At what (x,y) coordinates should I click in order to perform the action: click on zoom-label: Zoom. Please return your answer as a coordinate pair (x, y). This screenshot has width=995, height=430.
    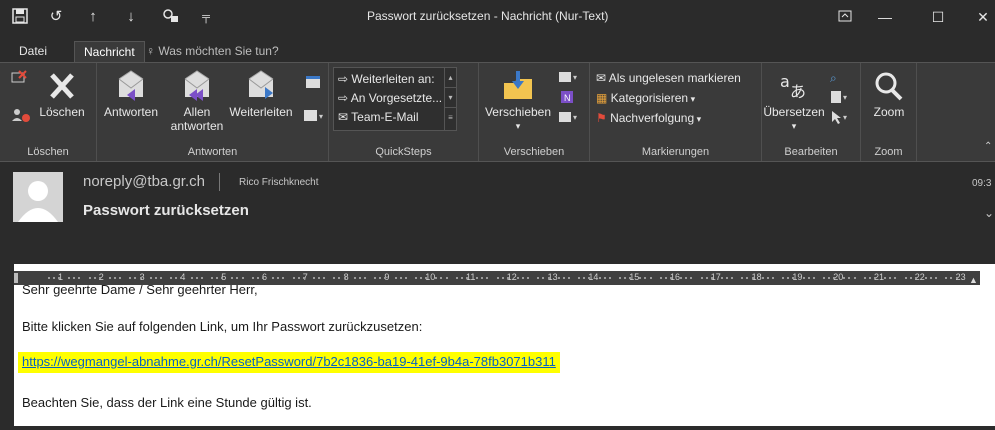
    Looking at the image, I should click on (889, 112).